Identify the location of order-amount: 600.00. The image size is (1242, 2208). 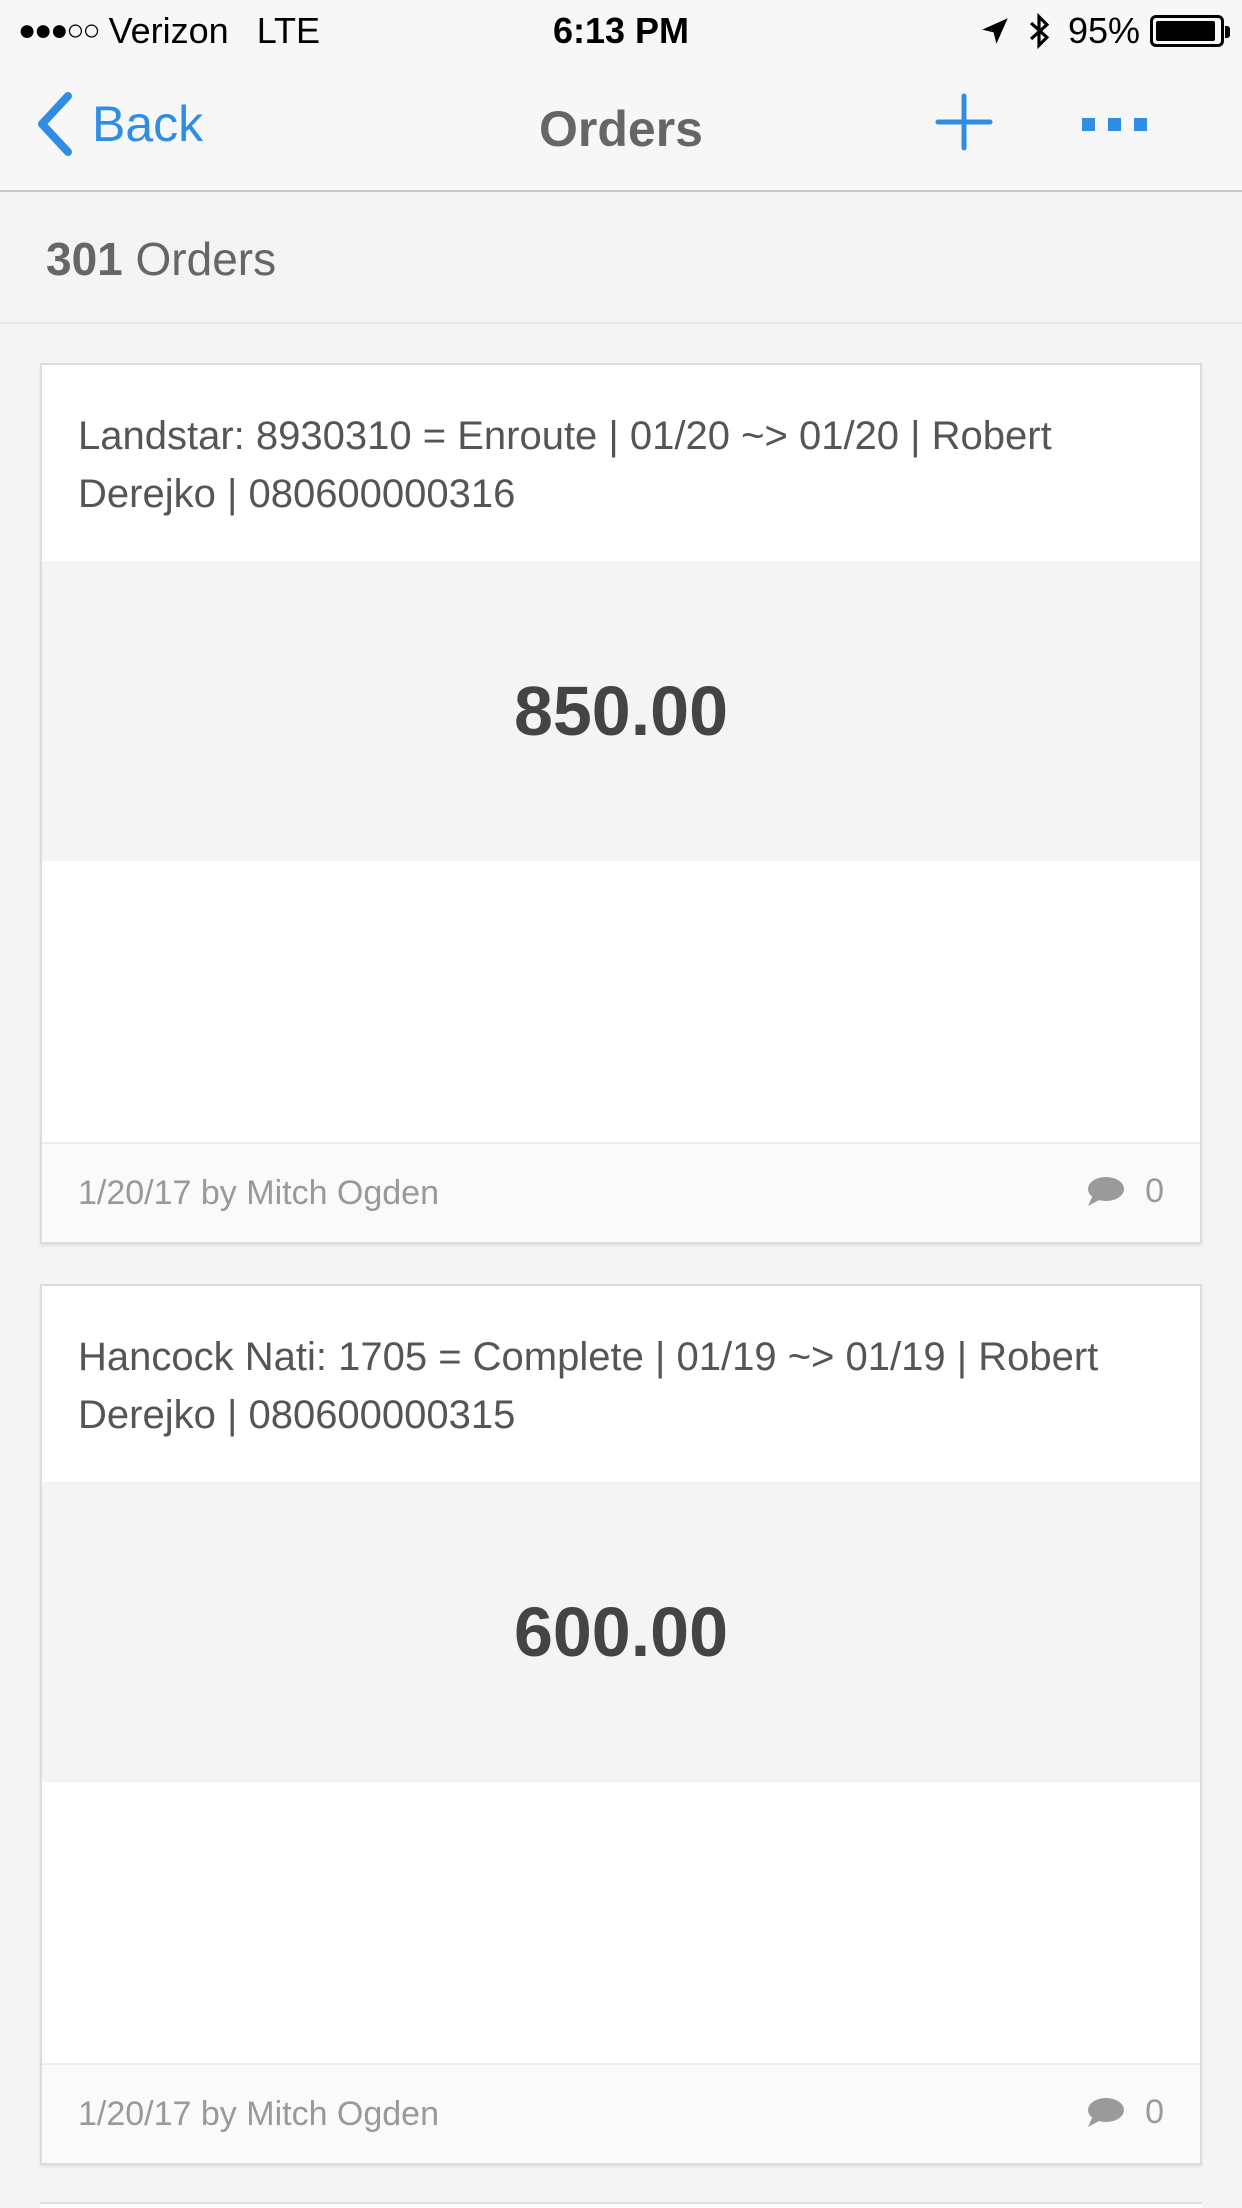
(621, 1632).